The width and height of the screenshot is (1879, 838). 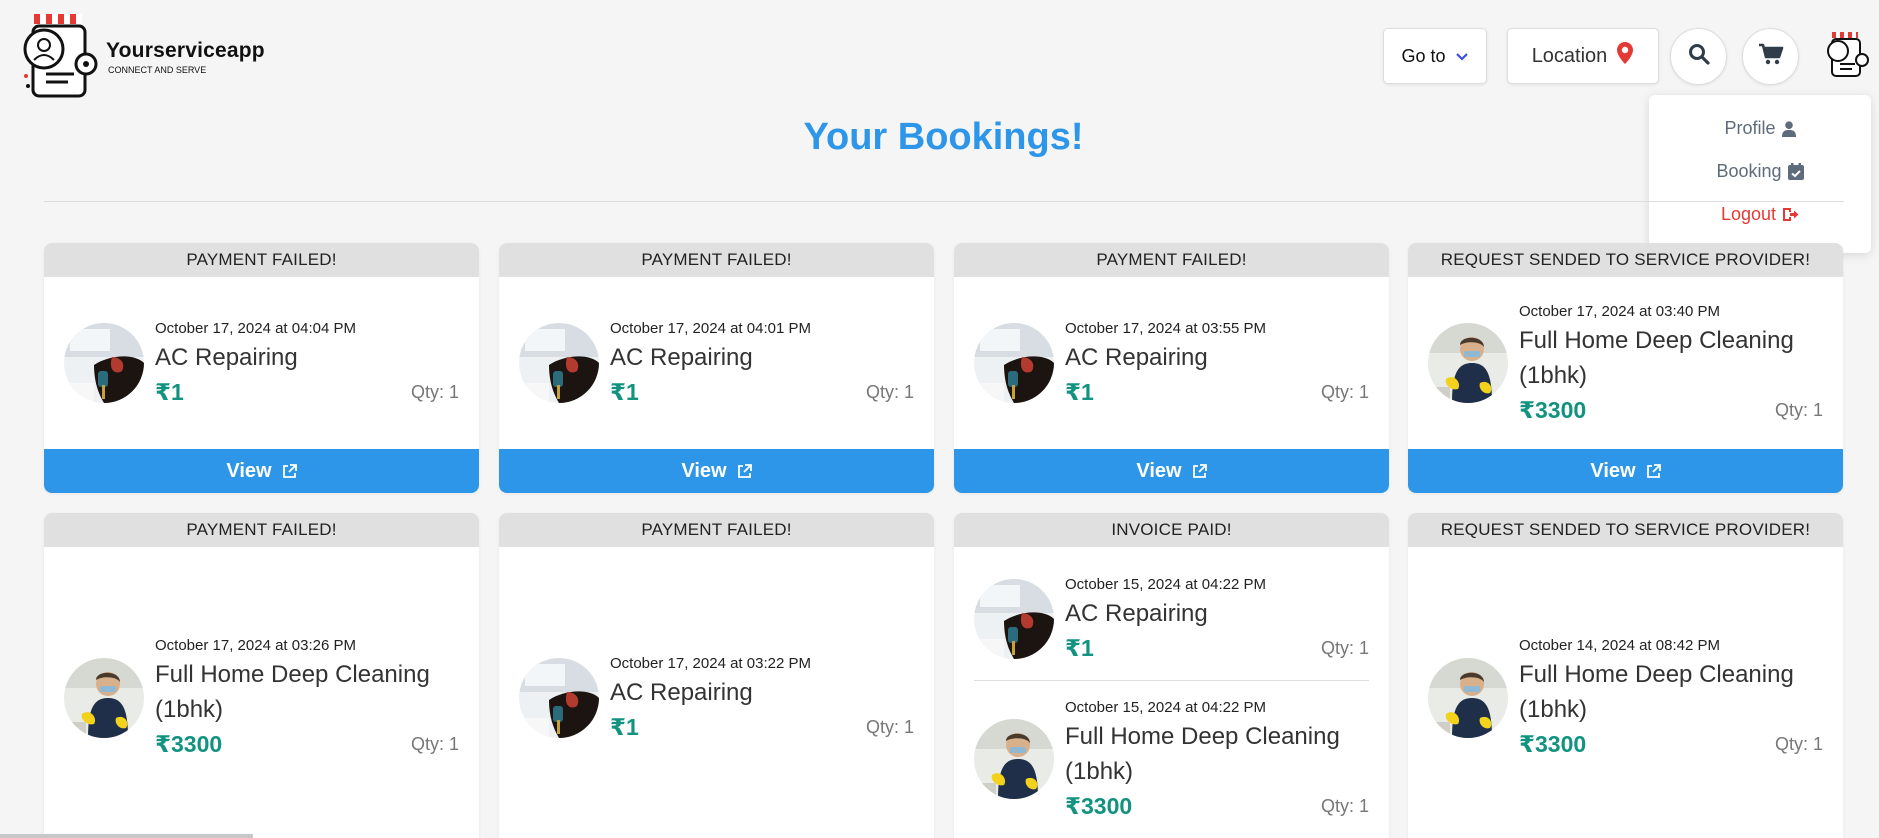 What do you see at coordinates (1749, 171) in the screenshot?
I see `menu-booking-label: Booking` at bounding box center [1749, 171].